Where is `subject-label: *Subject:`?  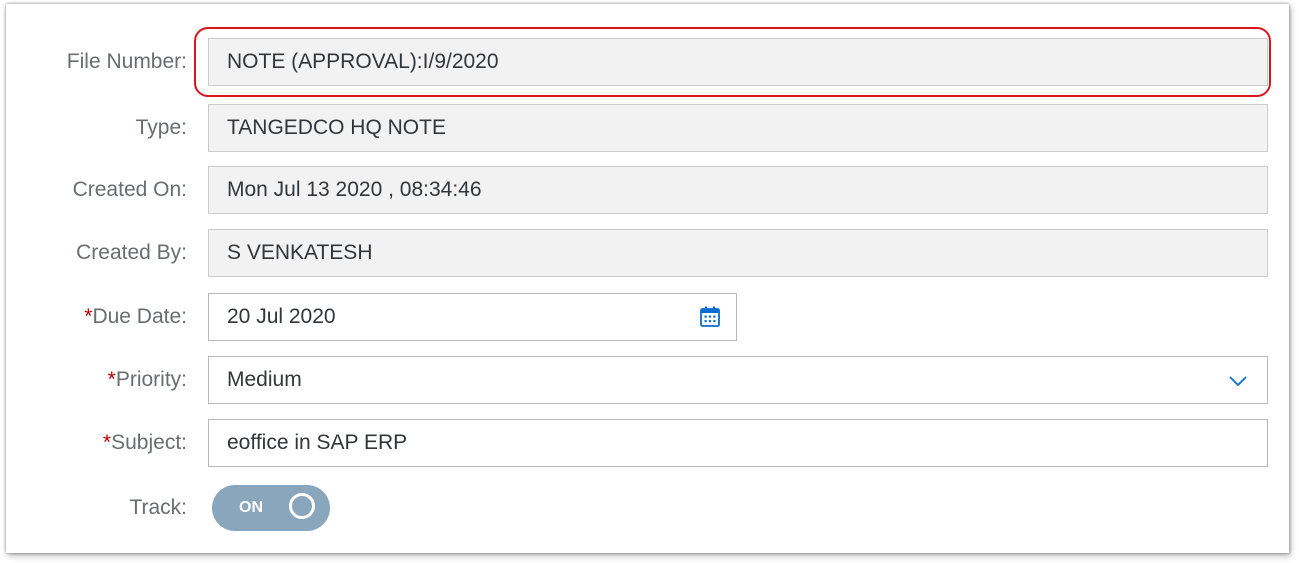
subject-label: *Subject: is located at coordinates (96, 443).